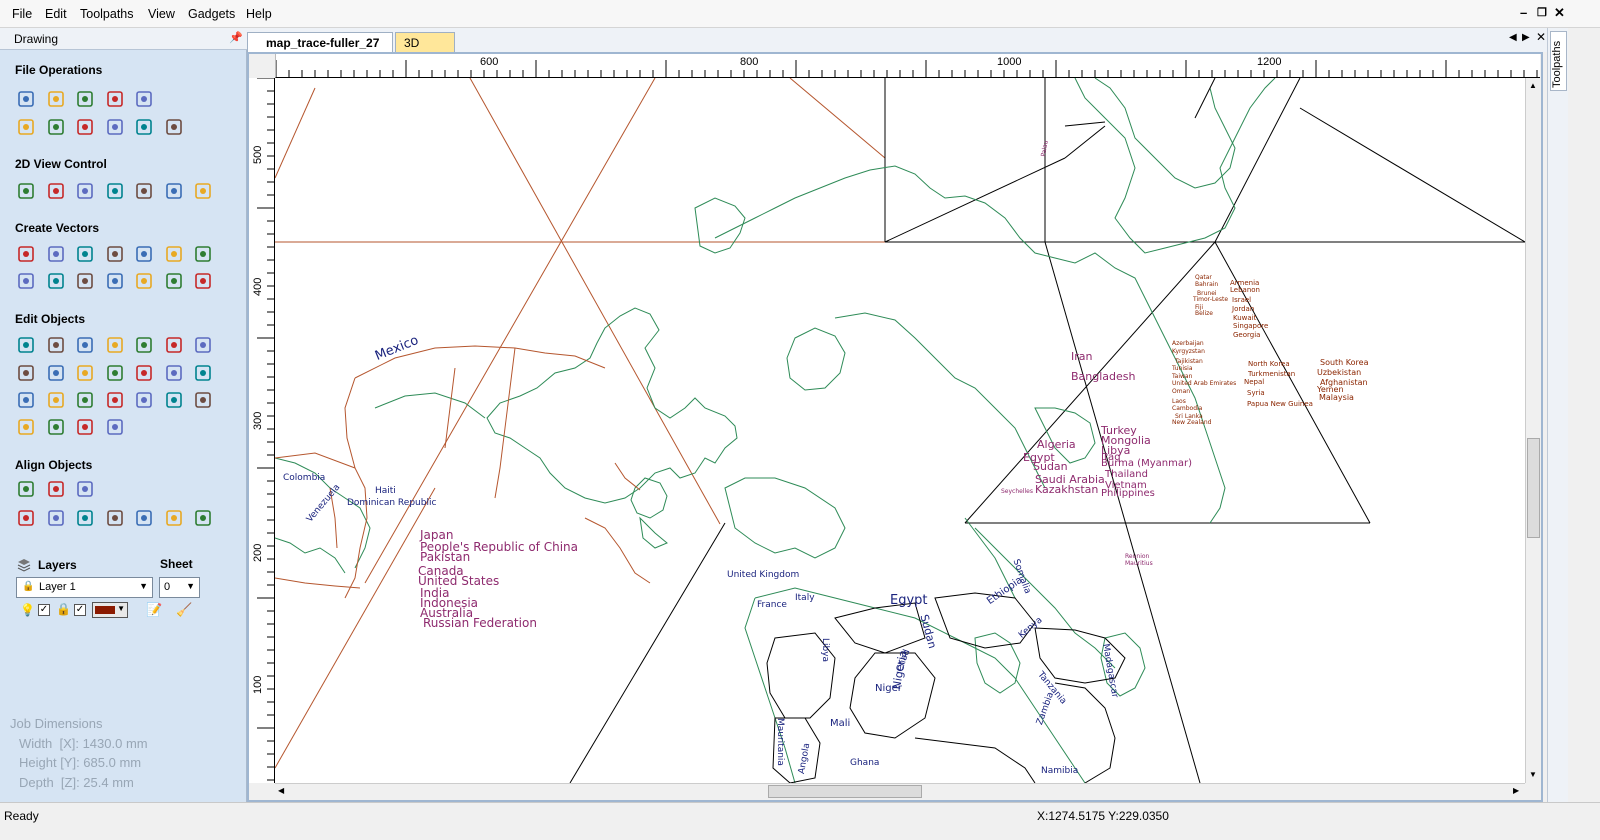 This screenshot has width=1600, height=840. Describe the element at coordinates (107, 14) in the screenshot. I see `menu-toolpaths: Toolpaths` at that location.